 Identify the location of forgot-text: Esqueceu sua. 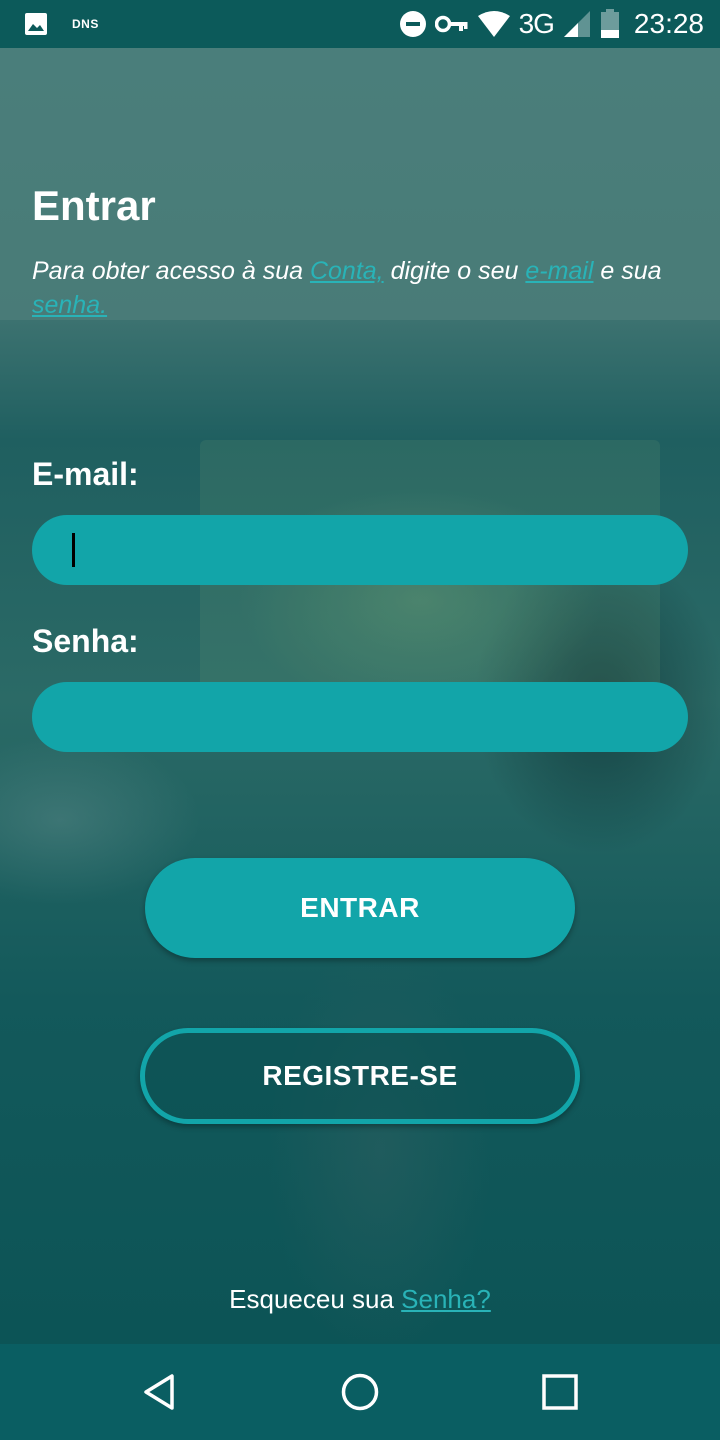
(315, 1299).